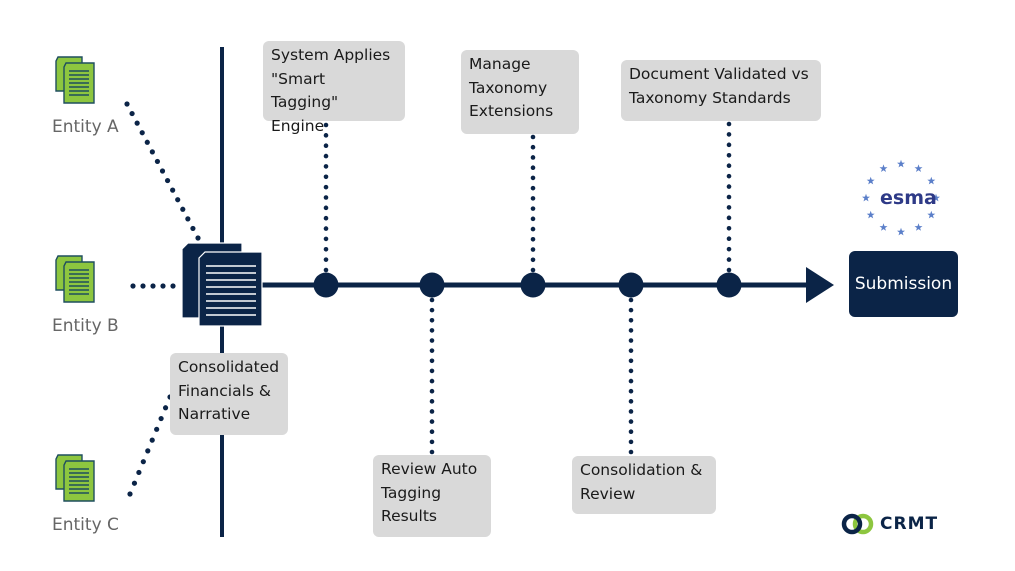 This screenshot has height=571, width=1015. What do you see at coordinates (75, 80) in the screenshot?
I see `entity-a-document-icon` at bounding box center [75, 80].